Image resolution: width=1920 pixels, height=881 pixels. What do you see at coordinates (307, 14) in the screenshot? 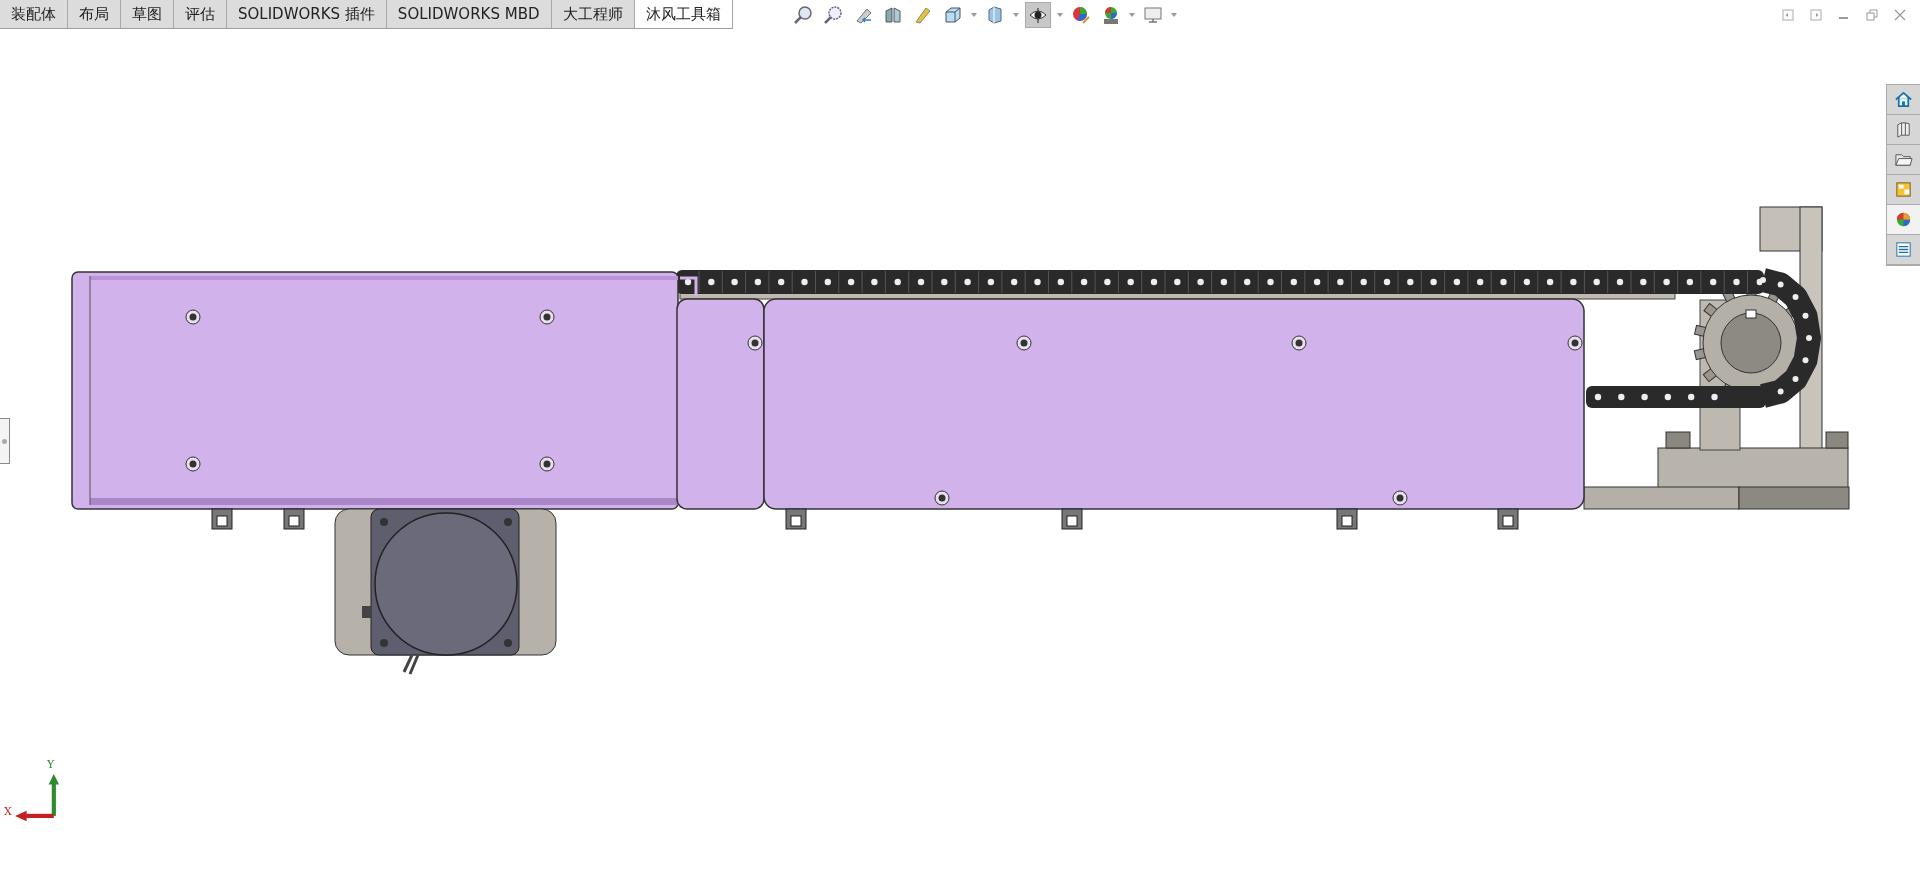
I see `command-tab: SOLIDWORKS 插件` at bounding box center [307, 14].